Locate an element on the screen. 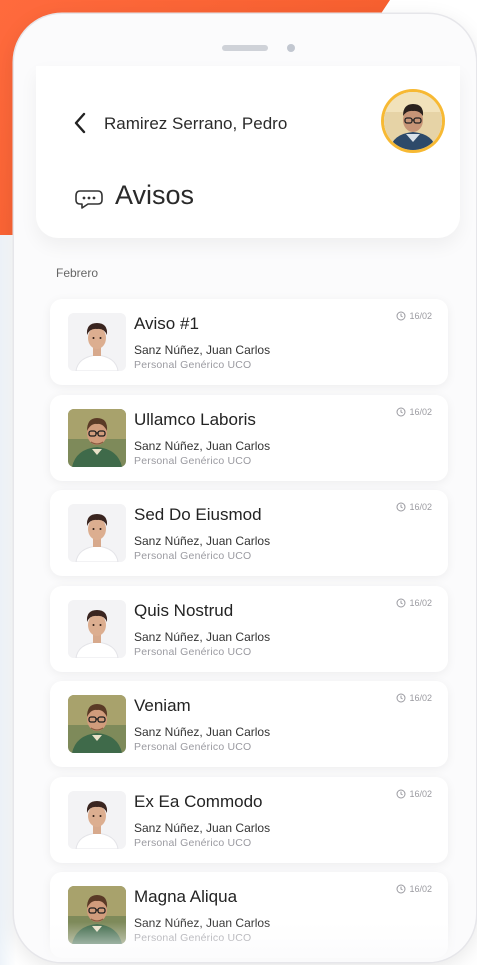 The image size is (477, 965). notice-title: Aviso #1 is located at coordinates (166, 323).